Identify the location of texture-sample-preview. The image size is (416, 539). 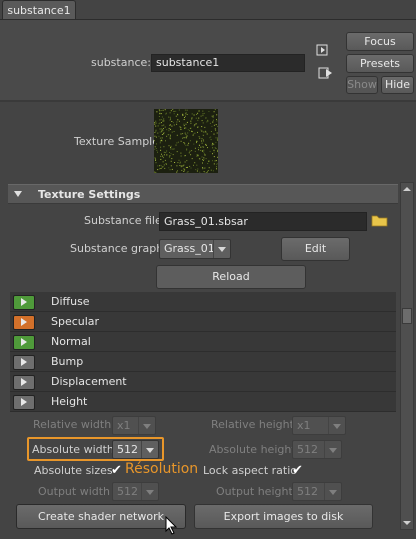
(186, 141).